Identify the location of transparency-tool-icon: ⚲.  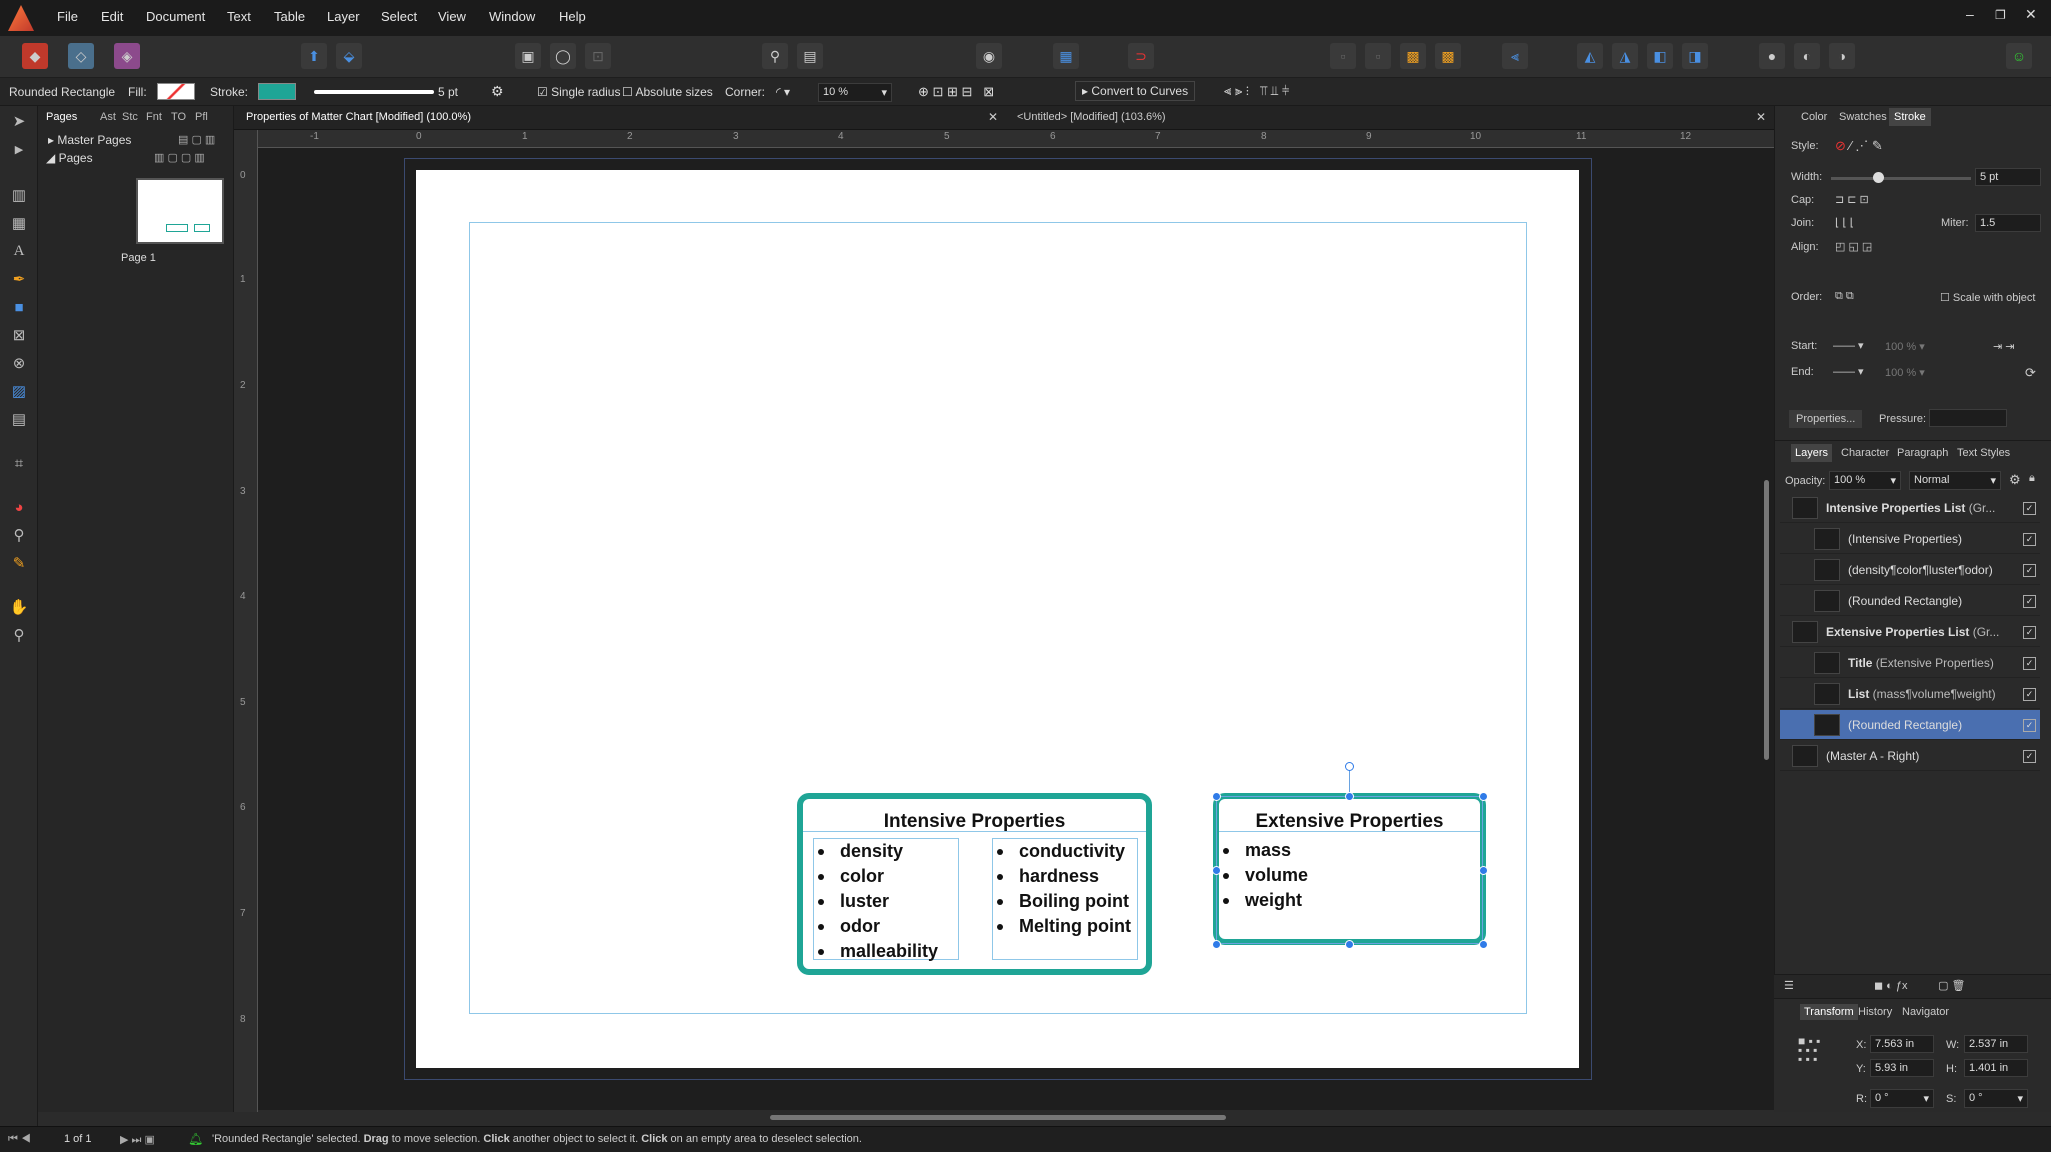
(19, 535).